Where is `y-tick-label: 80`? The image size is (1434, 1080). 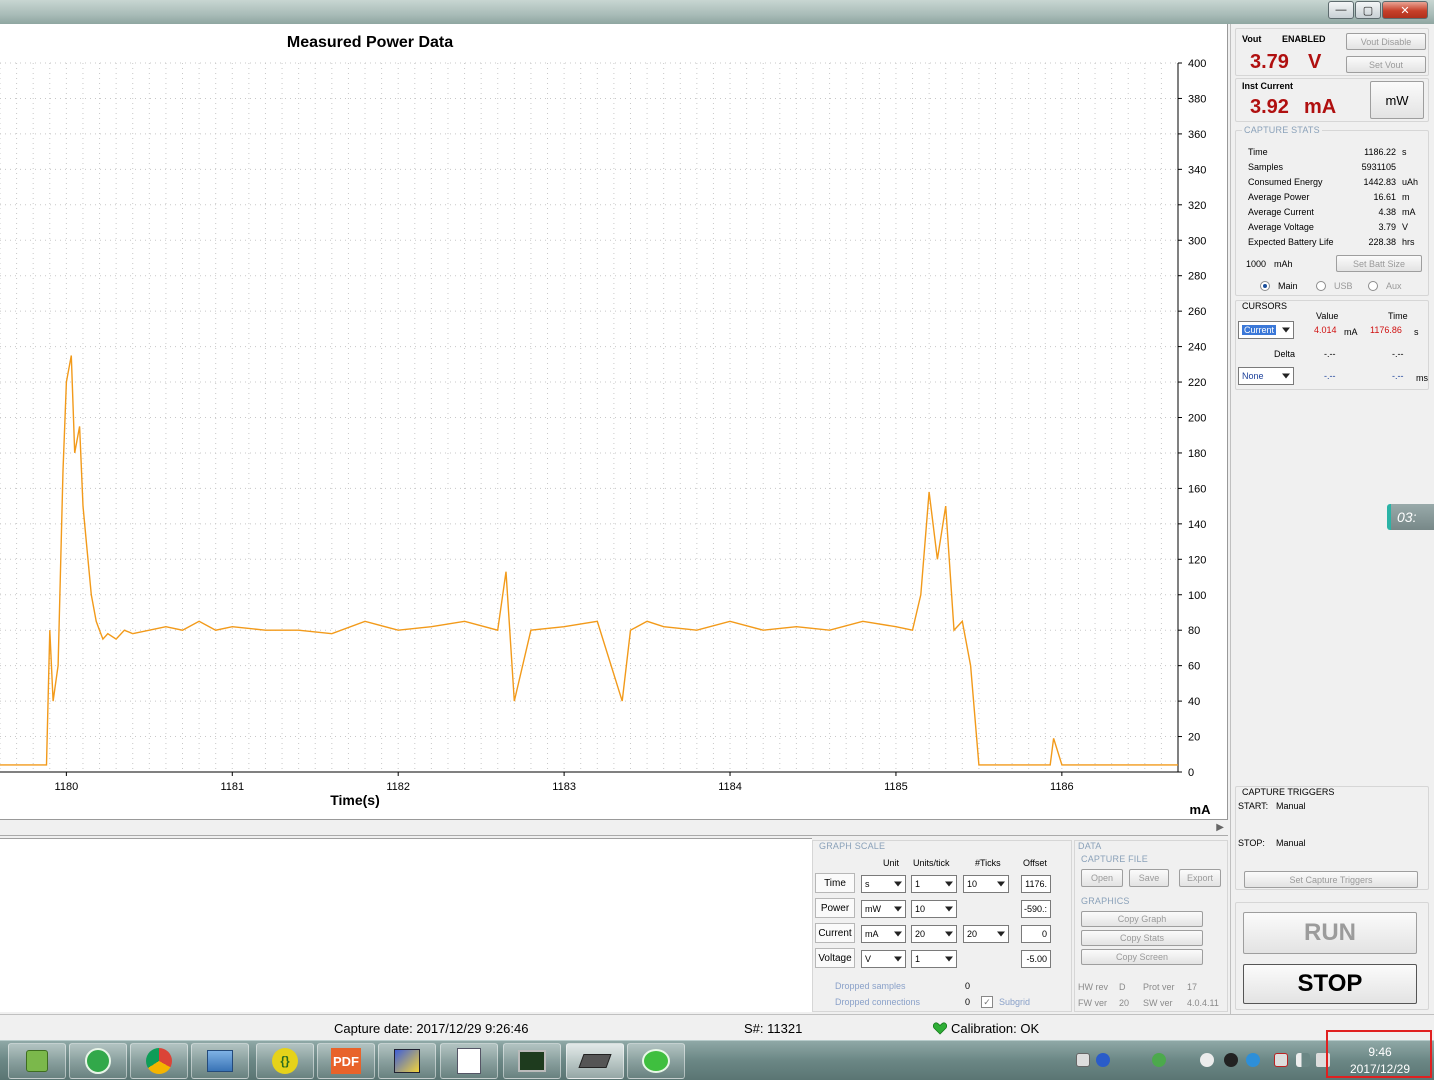
y-tick-label: 80 is located at coordinates (1194, 631).